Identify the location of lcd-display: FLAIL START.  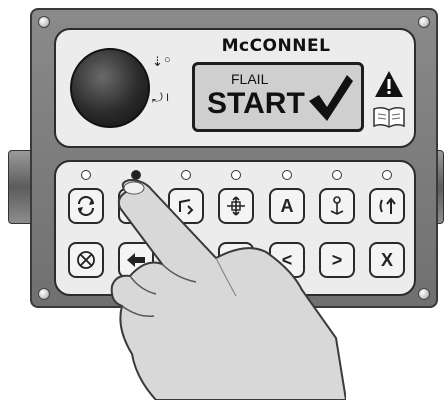
(278, 97).